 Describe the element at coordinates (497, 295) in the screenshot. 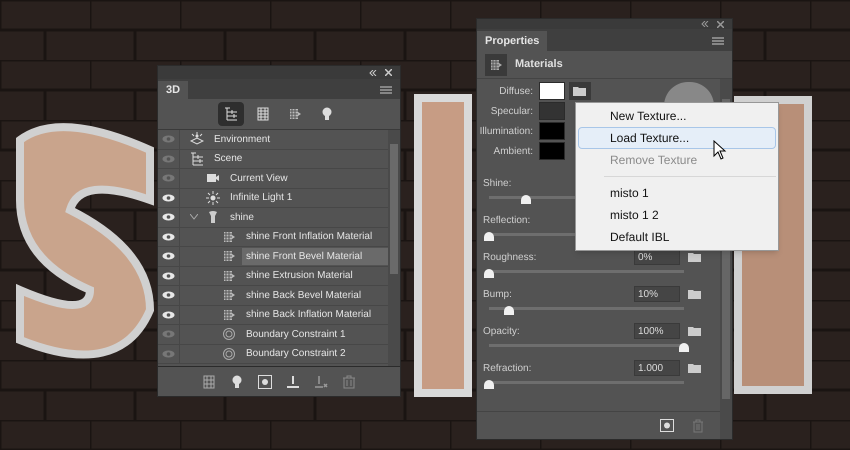

I see `slider-label: Bump:` at that location.